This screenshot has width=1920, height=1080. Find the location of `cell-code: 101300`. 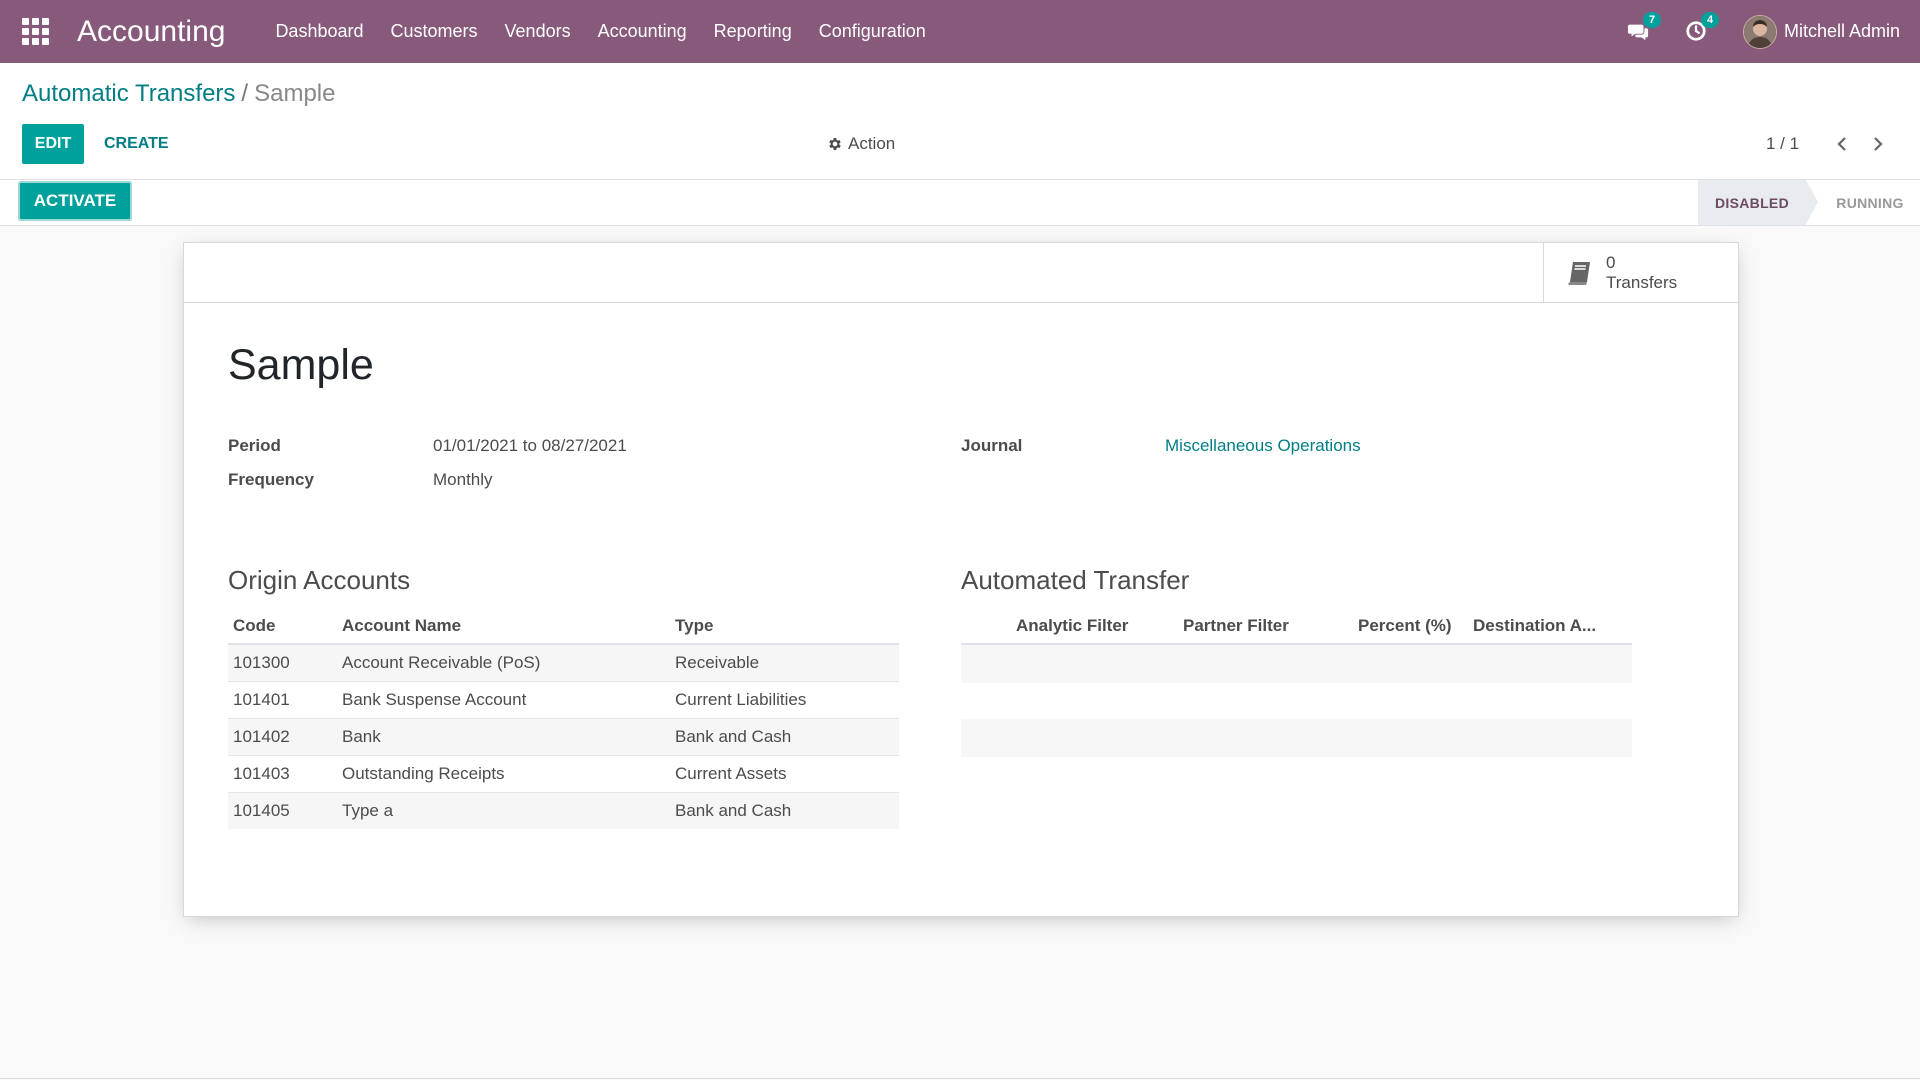

cell-code: 101300 is located at coordinates (282, 662).